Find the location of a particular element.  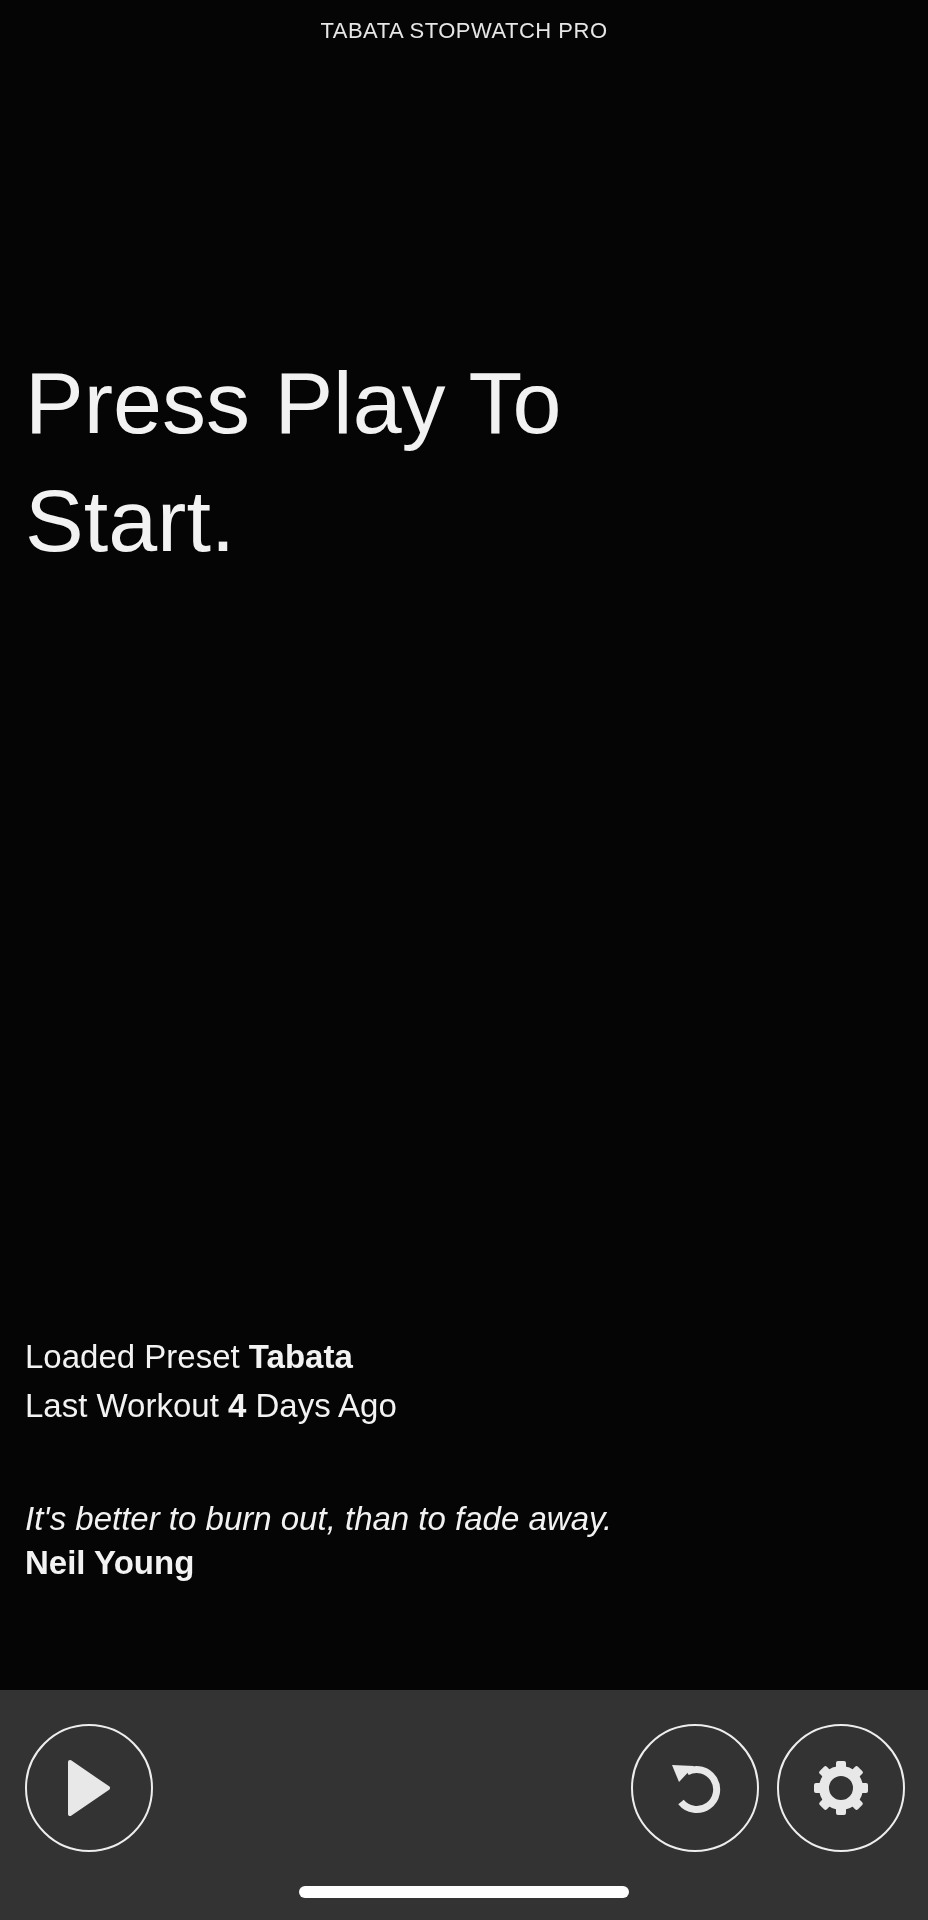

settings-icon is located at coordinates (841, 1788).